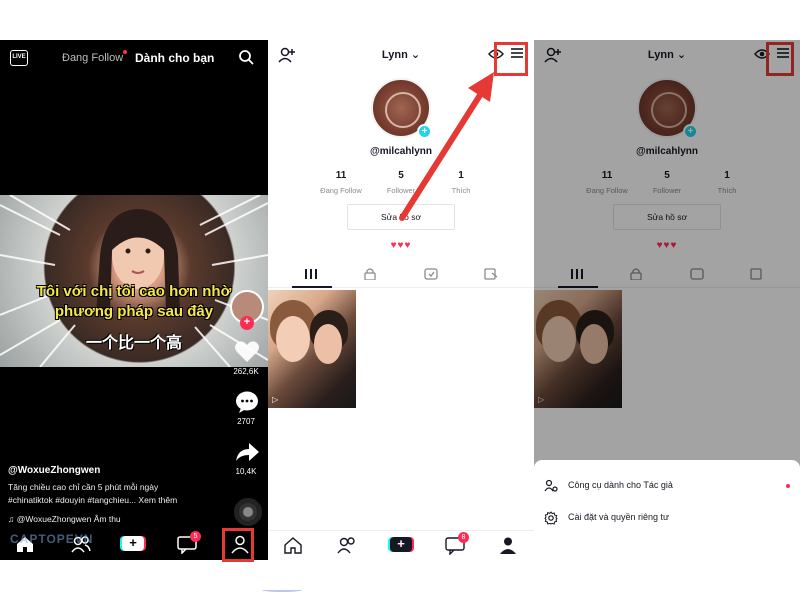  Describe the element at coordinates (424, 131) in the screenshot. I see `avatar-add-icon: +` at that location.